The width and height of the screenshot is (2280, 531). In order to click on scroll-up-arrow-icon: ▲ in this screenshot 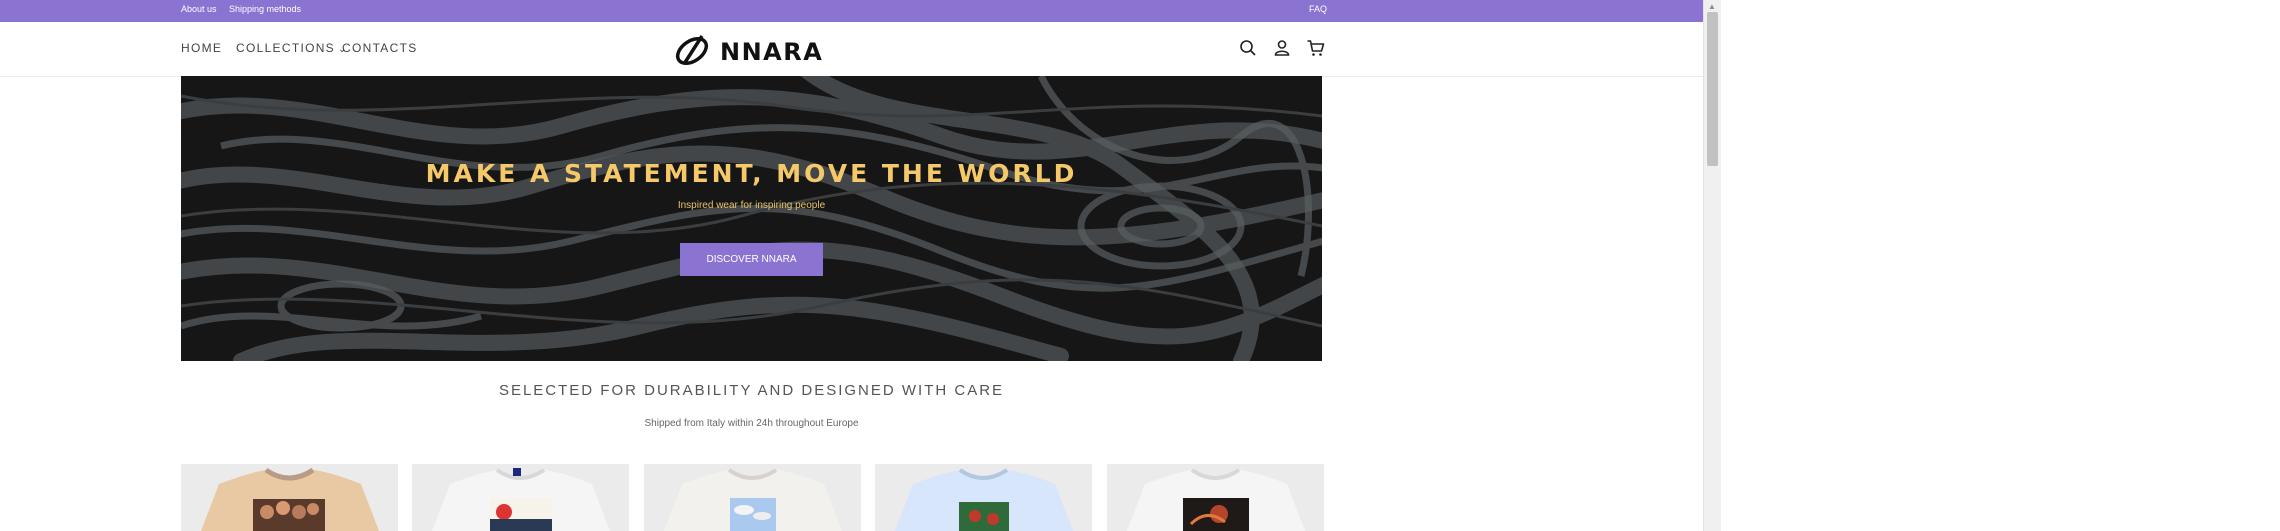, I will do `click(1712, 6)`.